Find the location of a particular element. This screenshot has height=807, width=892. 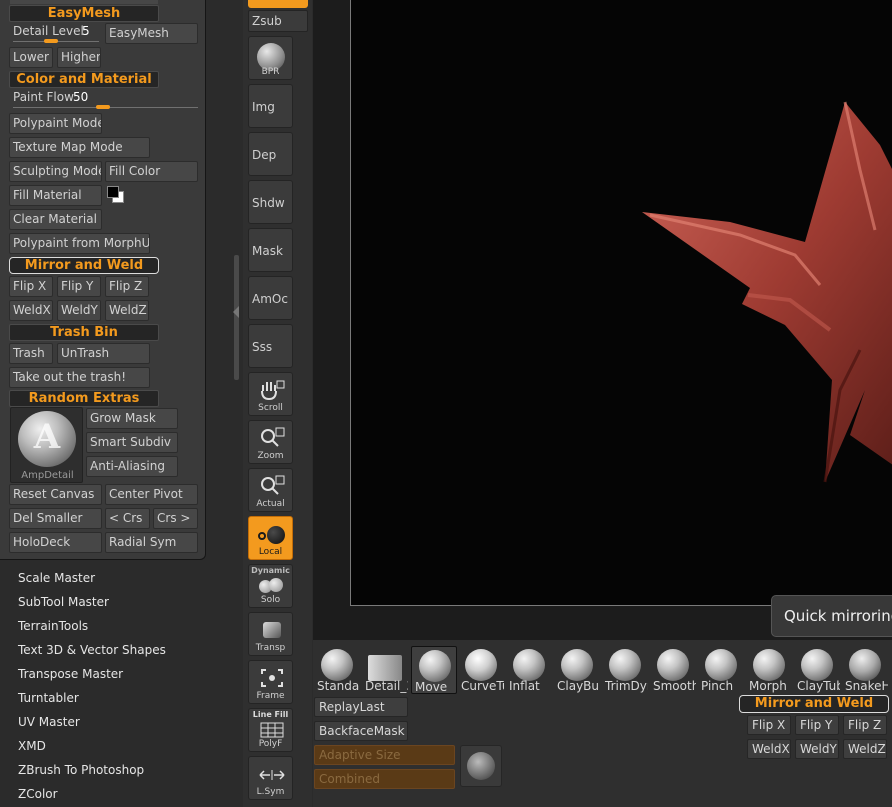

random-extras-header: Random Extras is located at coordinates (84, 398).